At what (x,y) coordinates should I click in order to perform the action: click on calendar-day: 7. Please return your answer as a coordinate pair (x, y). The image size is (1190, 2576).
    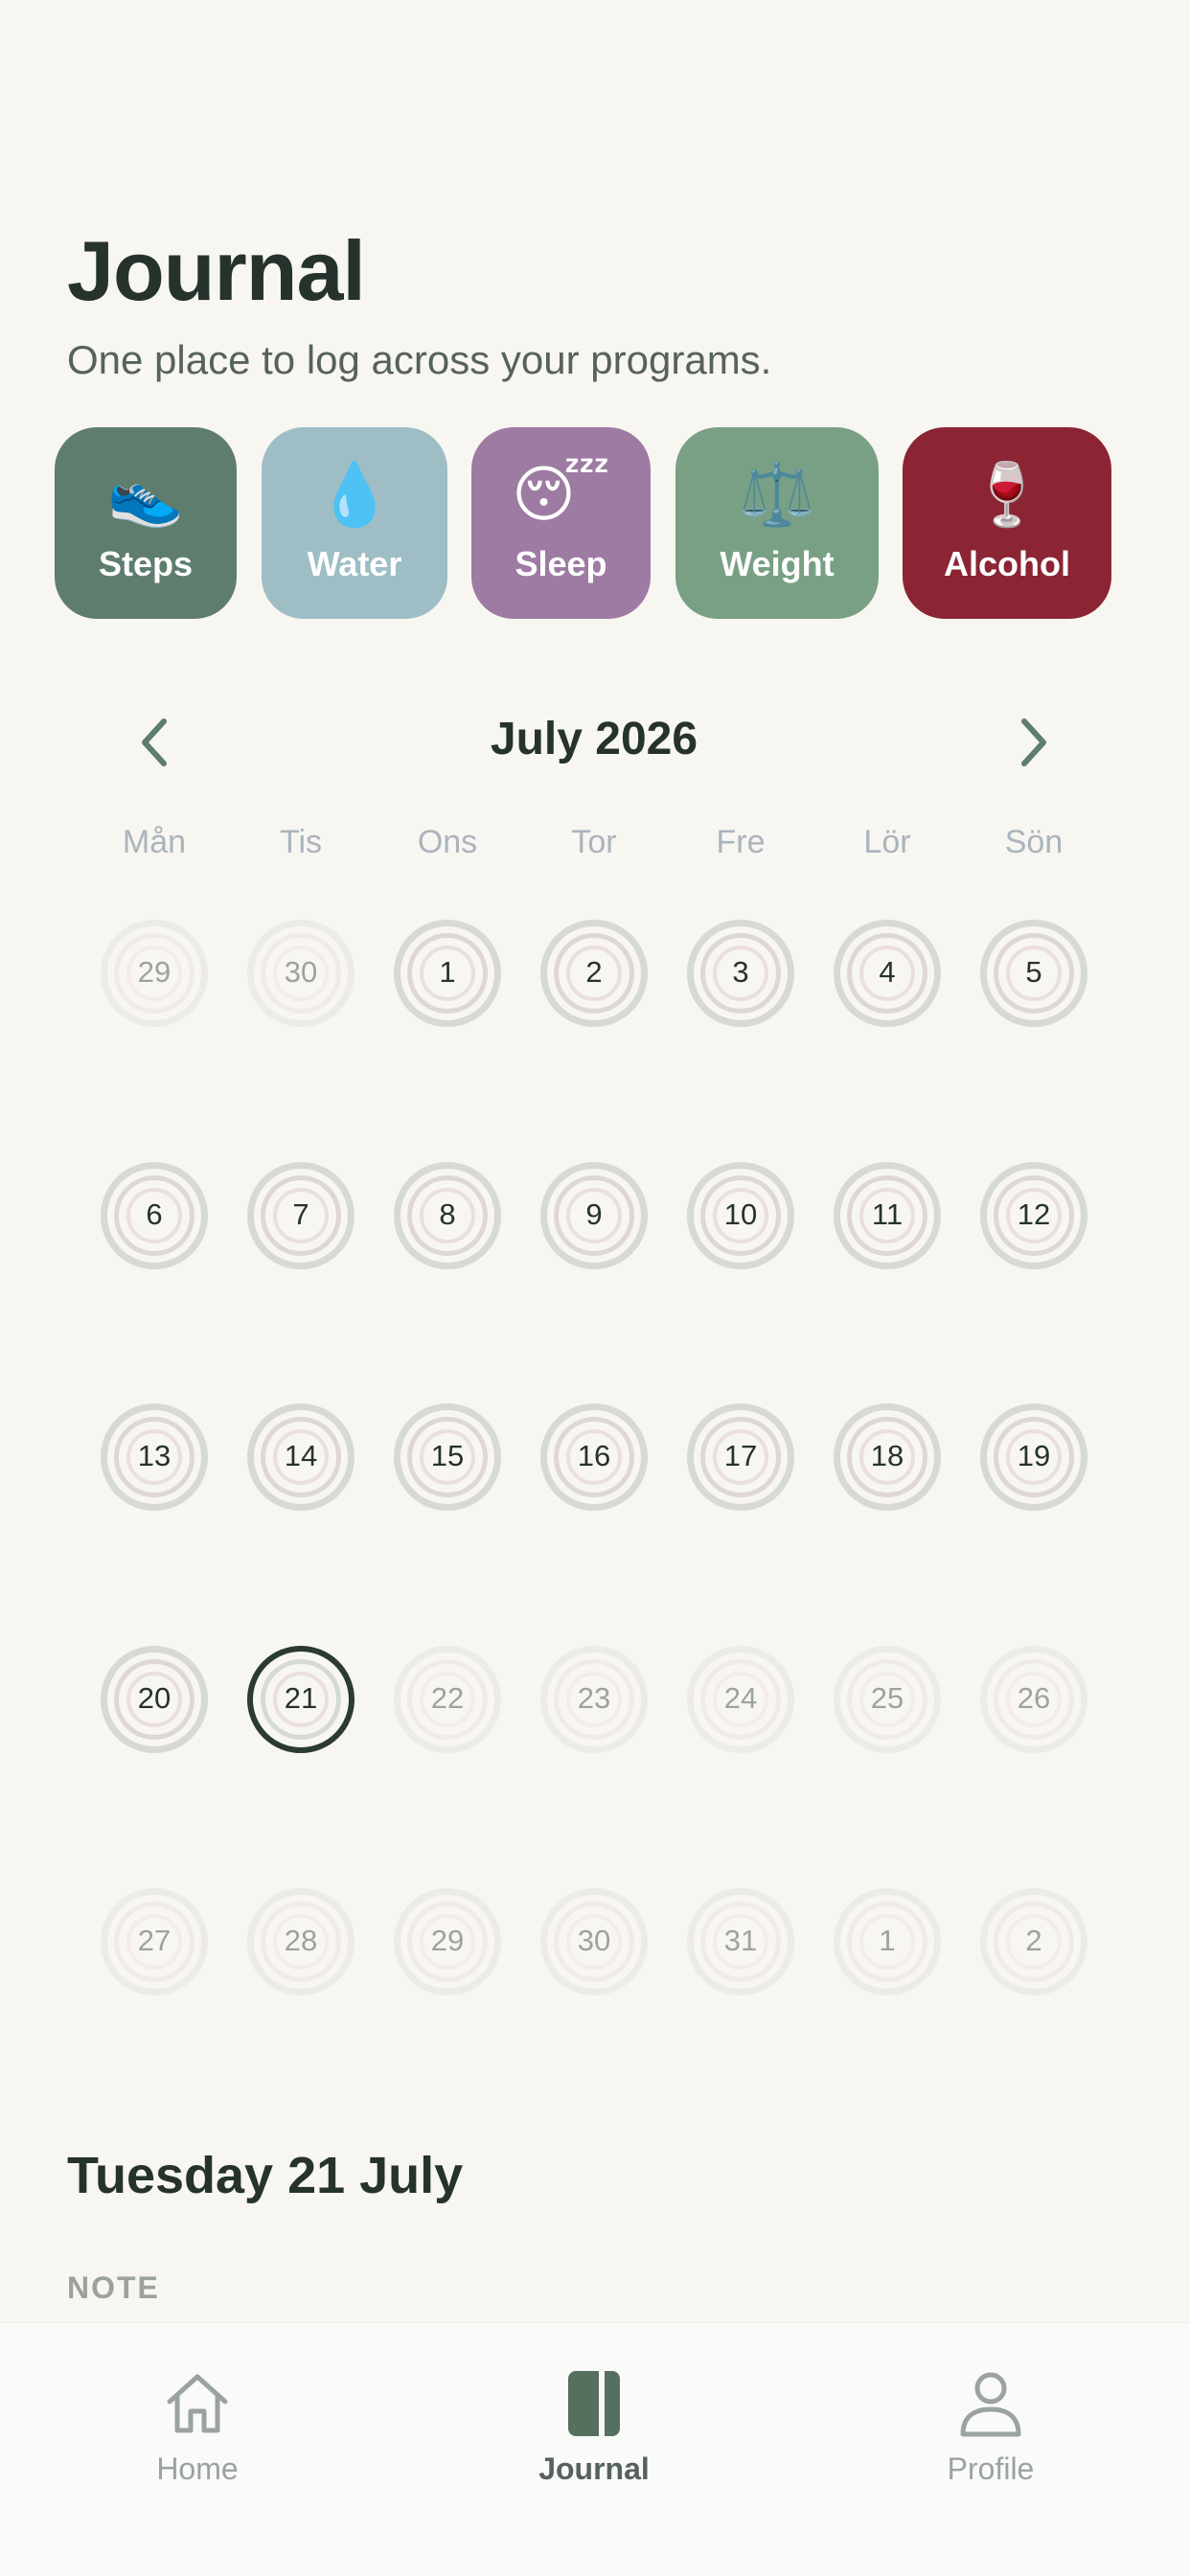
    Looking at the image, I should click on (301, 1215).